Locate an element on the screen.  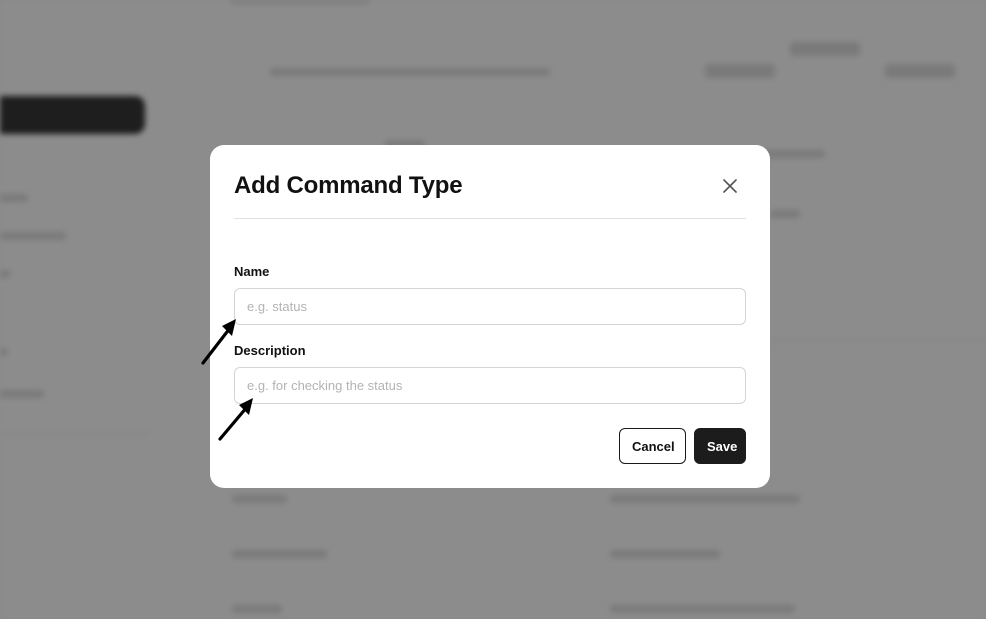
dialog-header: Add Command Type is located at coordinates (490, 186).